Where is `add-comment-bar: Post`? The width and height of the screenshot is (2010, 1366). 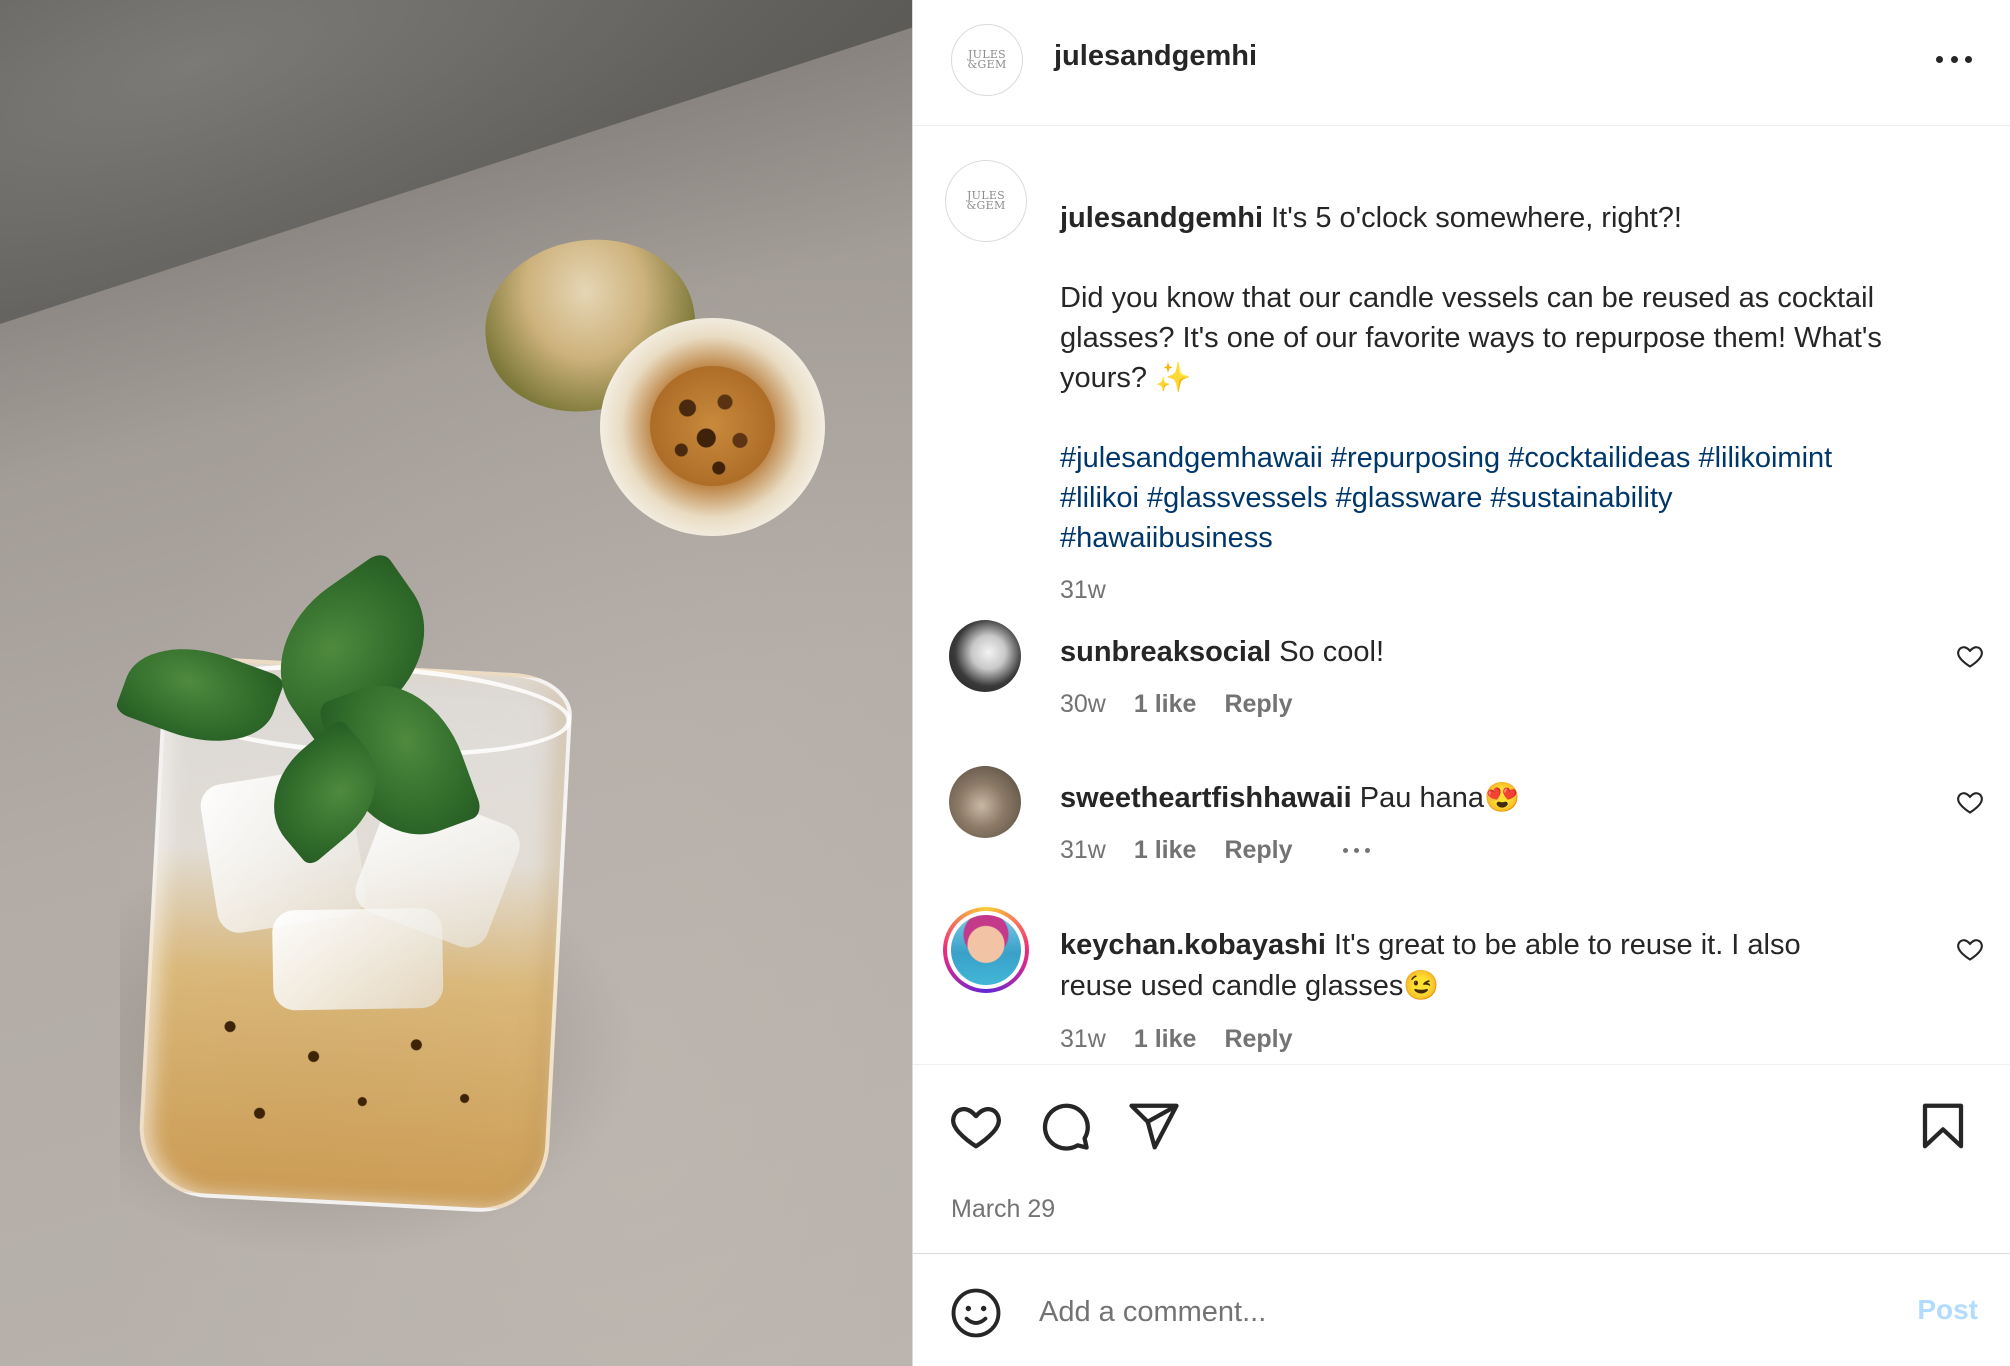 add-comment-bar: Post is located at coordinates (1461, 1309).